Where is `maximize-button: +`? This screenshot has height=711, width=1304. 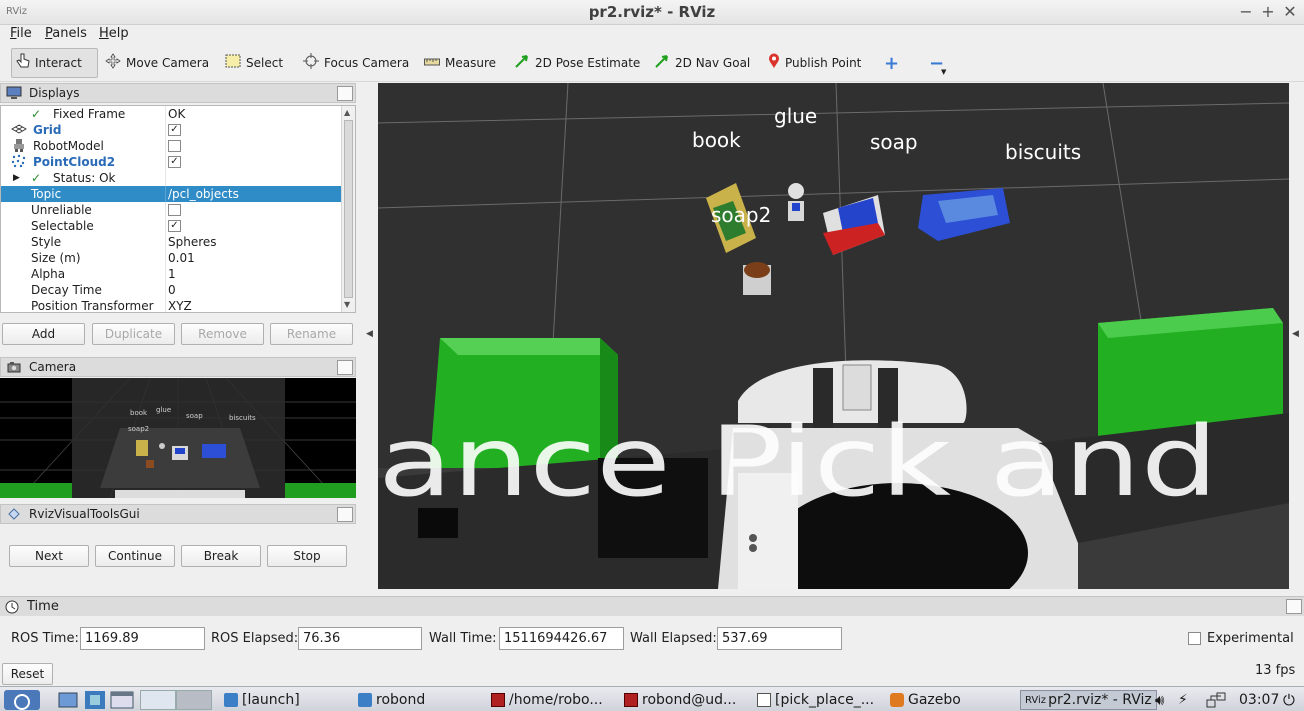
maximize-button: + is located at coordinates (1268, 11).